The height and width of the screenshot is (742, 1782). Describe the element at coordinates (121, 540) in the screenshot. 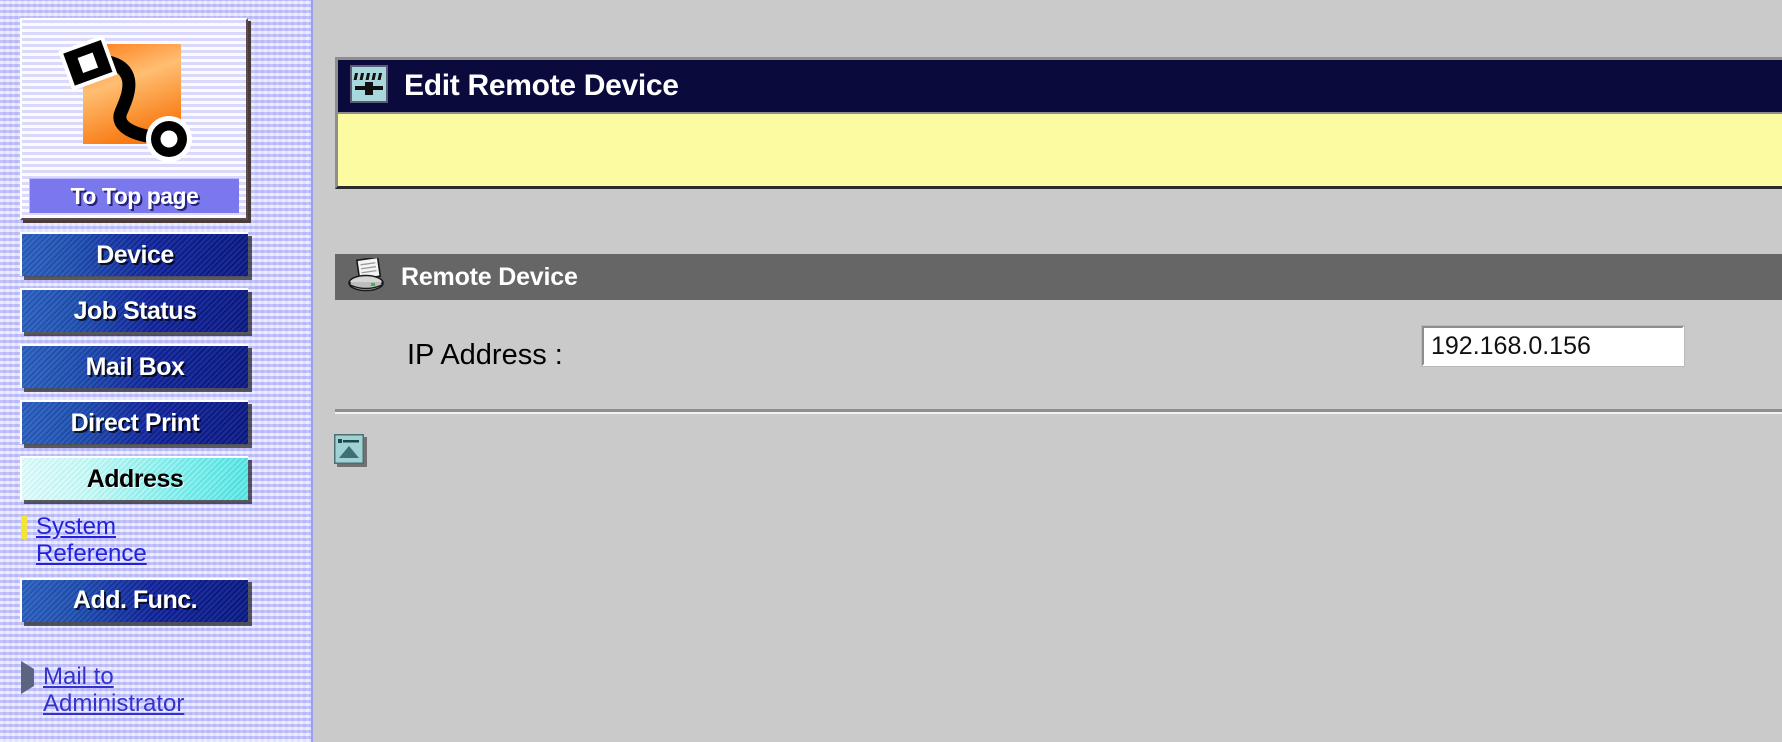

I see `sidebar-link-label: System Reference` at that location.